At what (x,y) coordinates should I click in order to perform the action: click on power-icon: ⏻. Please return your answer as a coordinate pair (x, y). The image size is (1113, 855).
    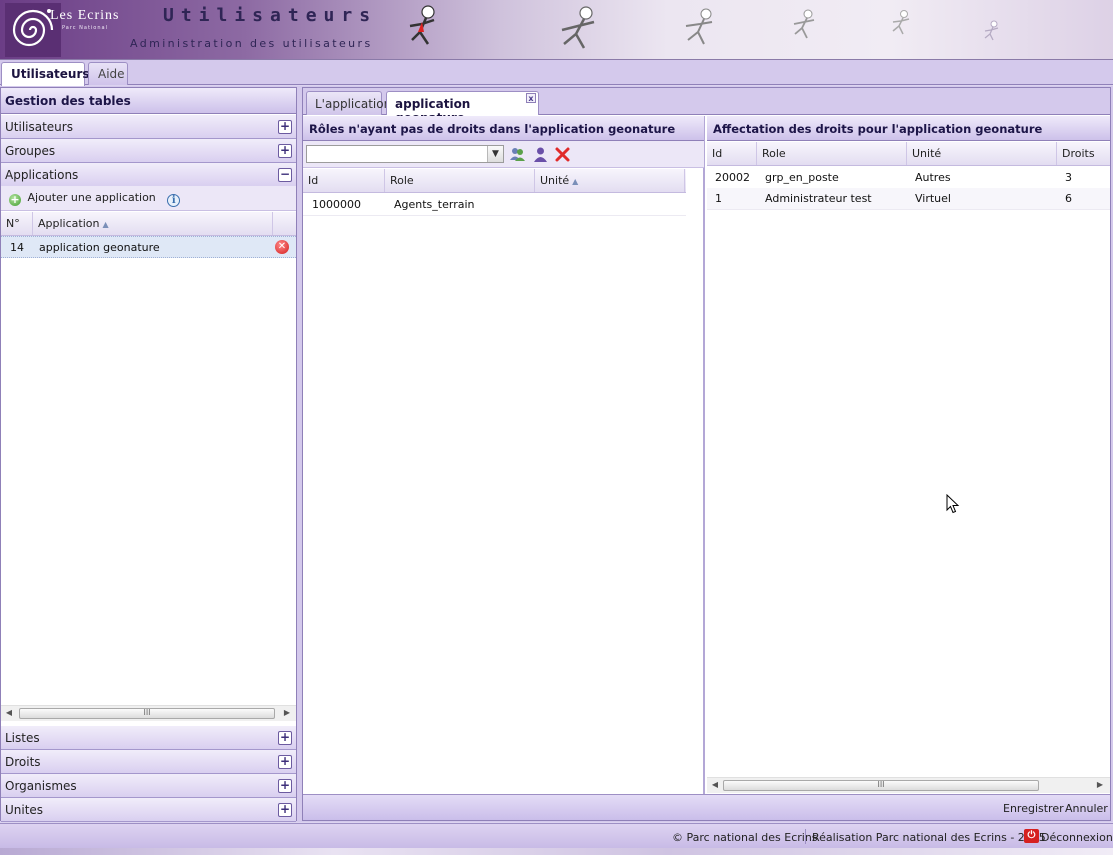
    Looking at the image, I should click on (1031, 836).